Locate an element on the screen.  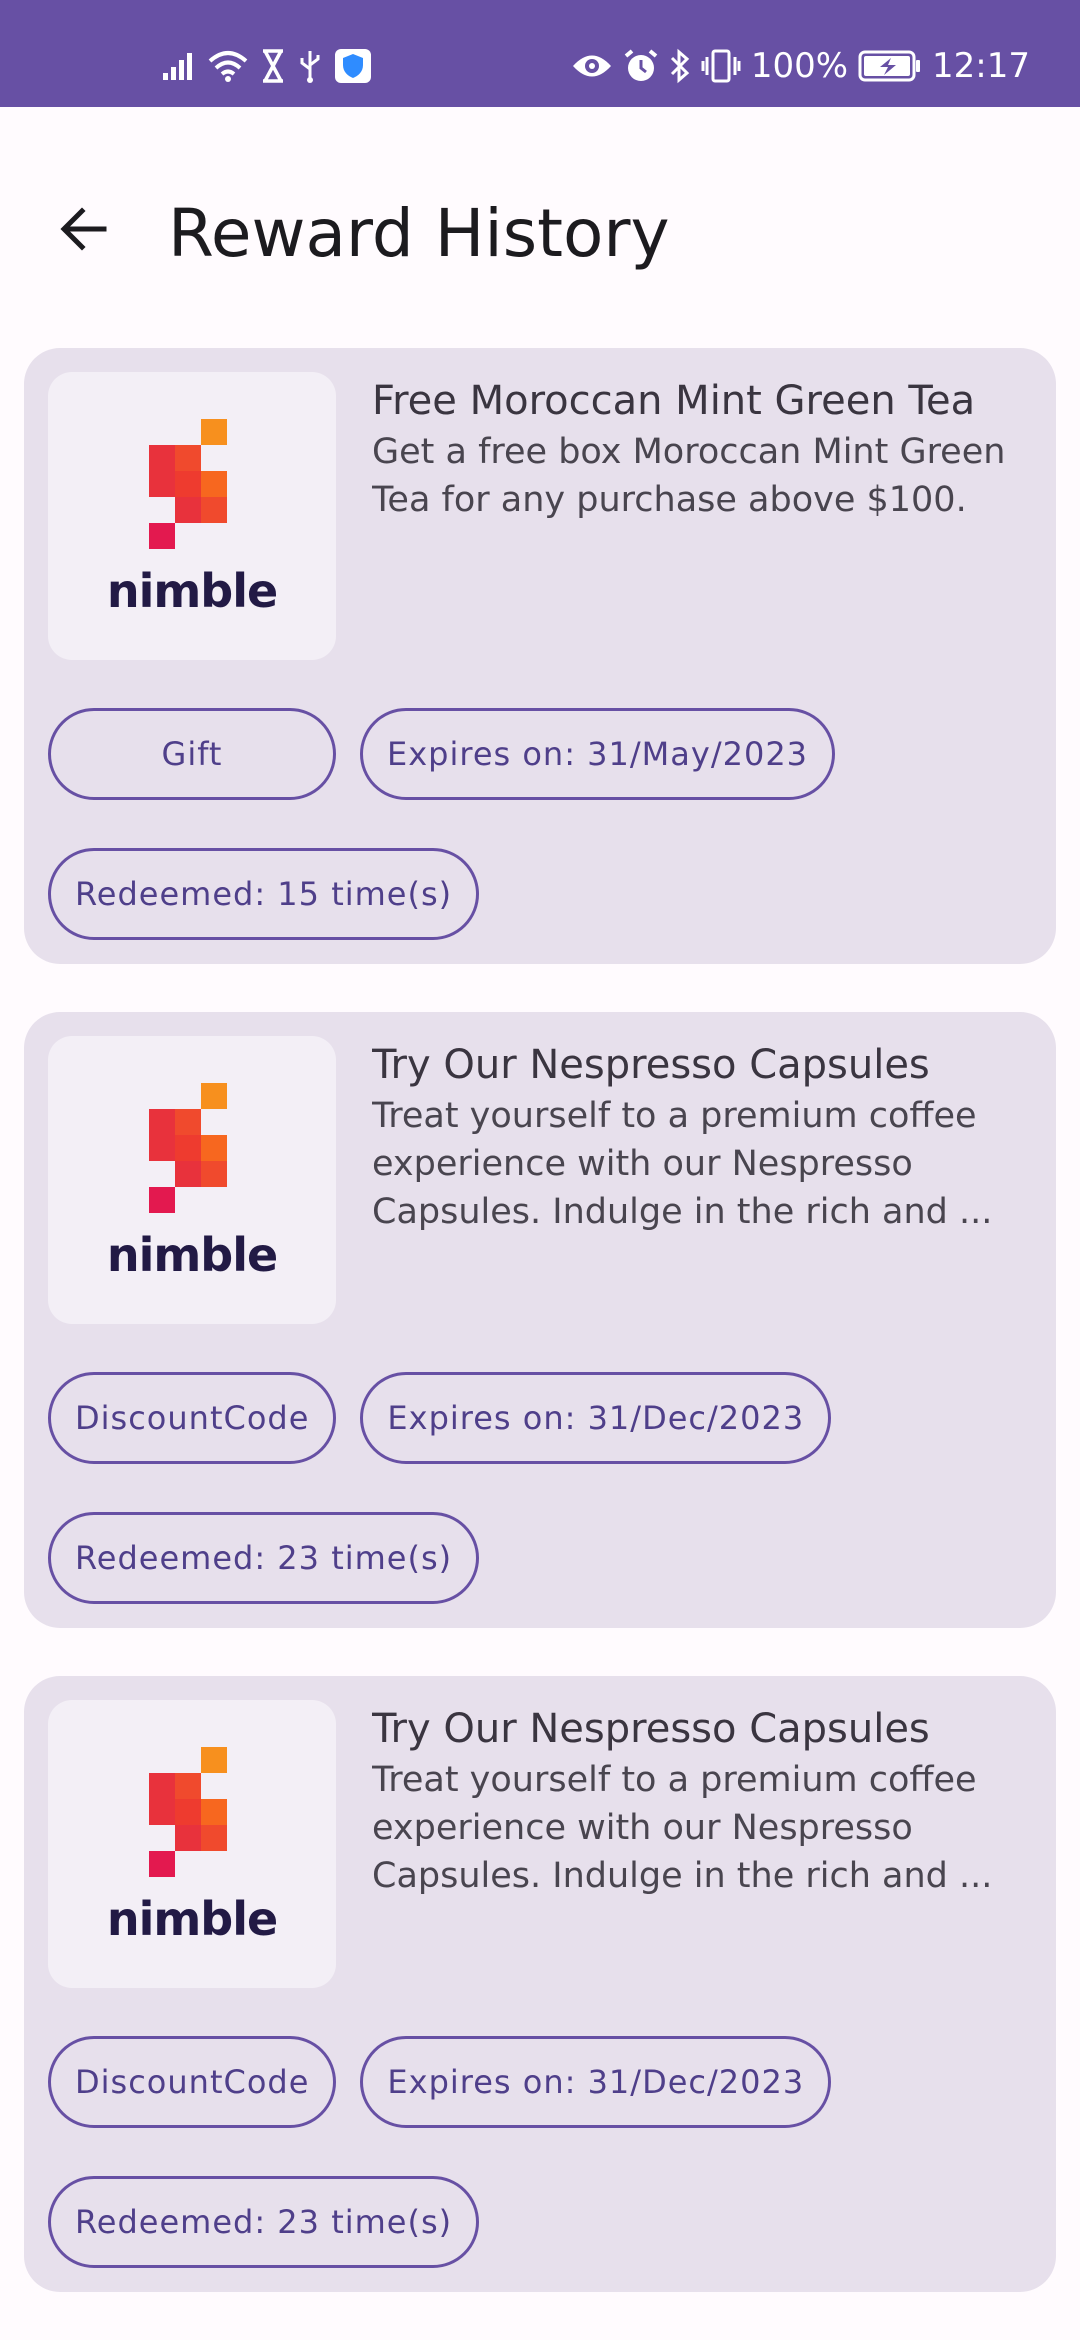
status-bar: 100% 12:17 is located at coordinates (540, 53).